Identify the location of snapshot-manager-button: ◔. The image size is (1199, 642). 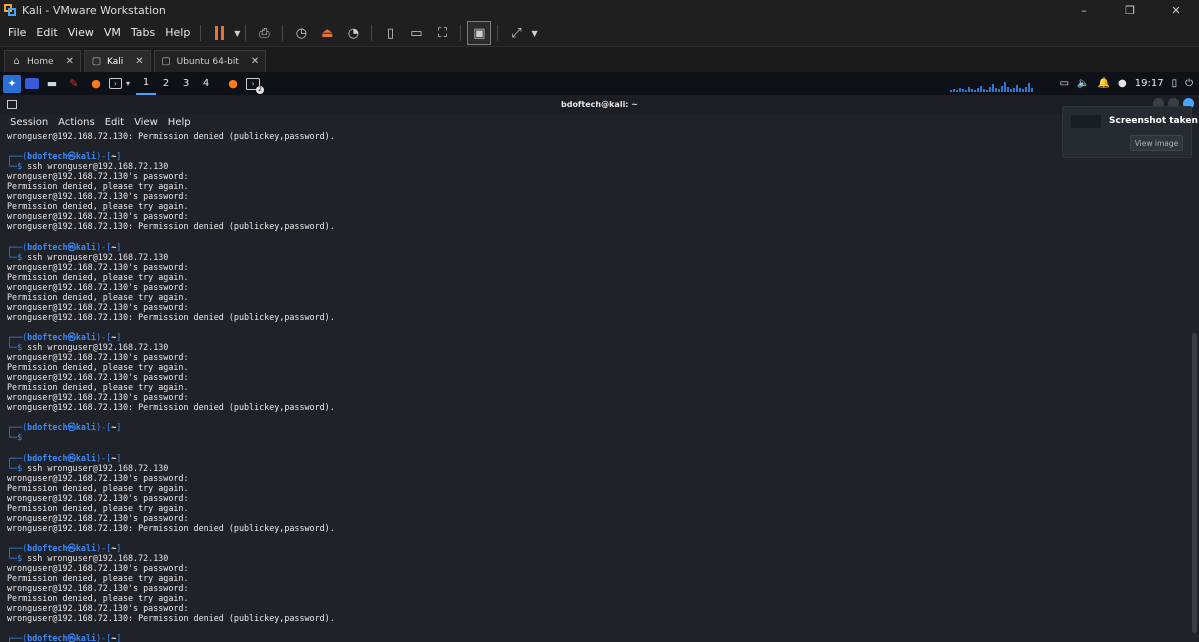
(353, 33).